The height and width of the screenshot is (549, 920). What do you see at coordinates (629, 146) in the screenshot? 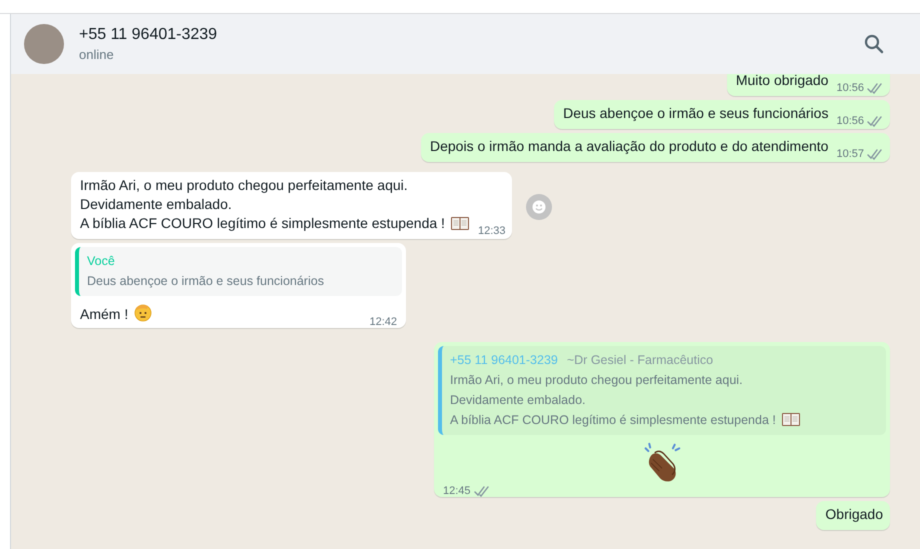
I see `message-text: Depois o irmão manda a avaliação do produto e do atendimento` at bounding box center [629, 146].